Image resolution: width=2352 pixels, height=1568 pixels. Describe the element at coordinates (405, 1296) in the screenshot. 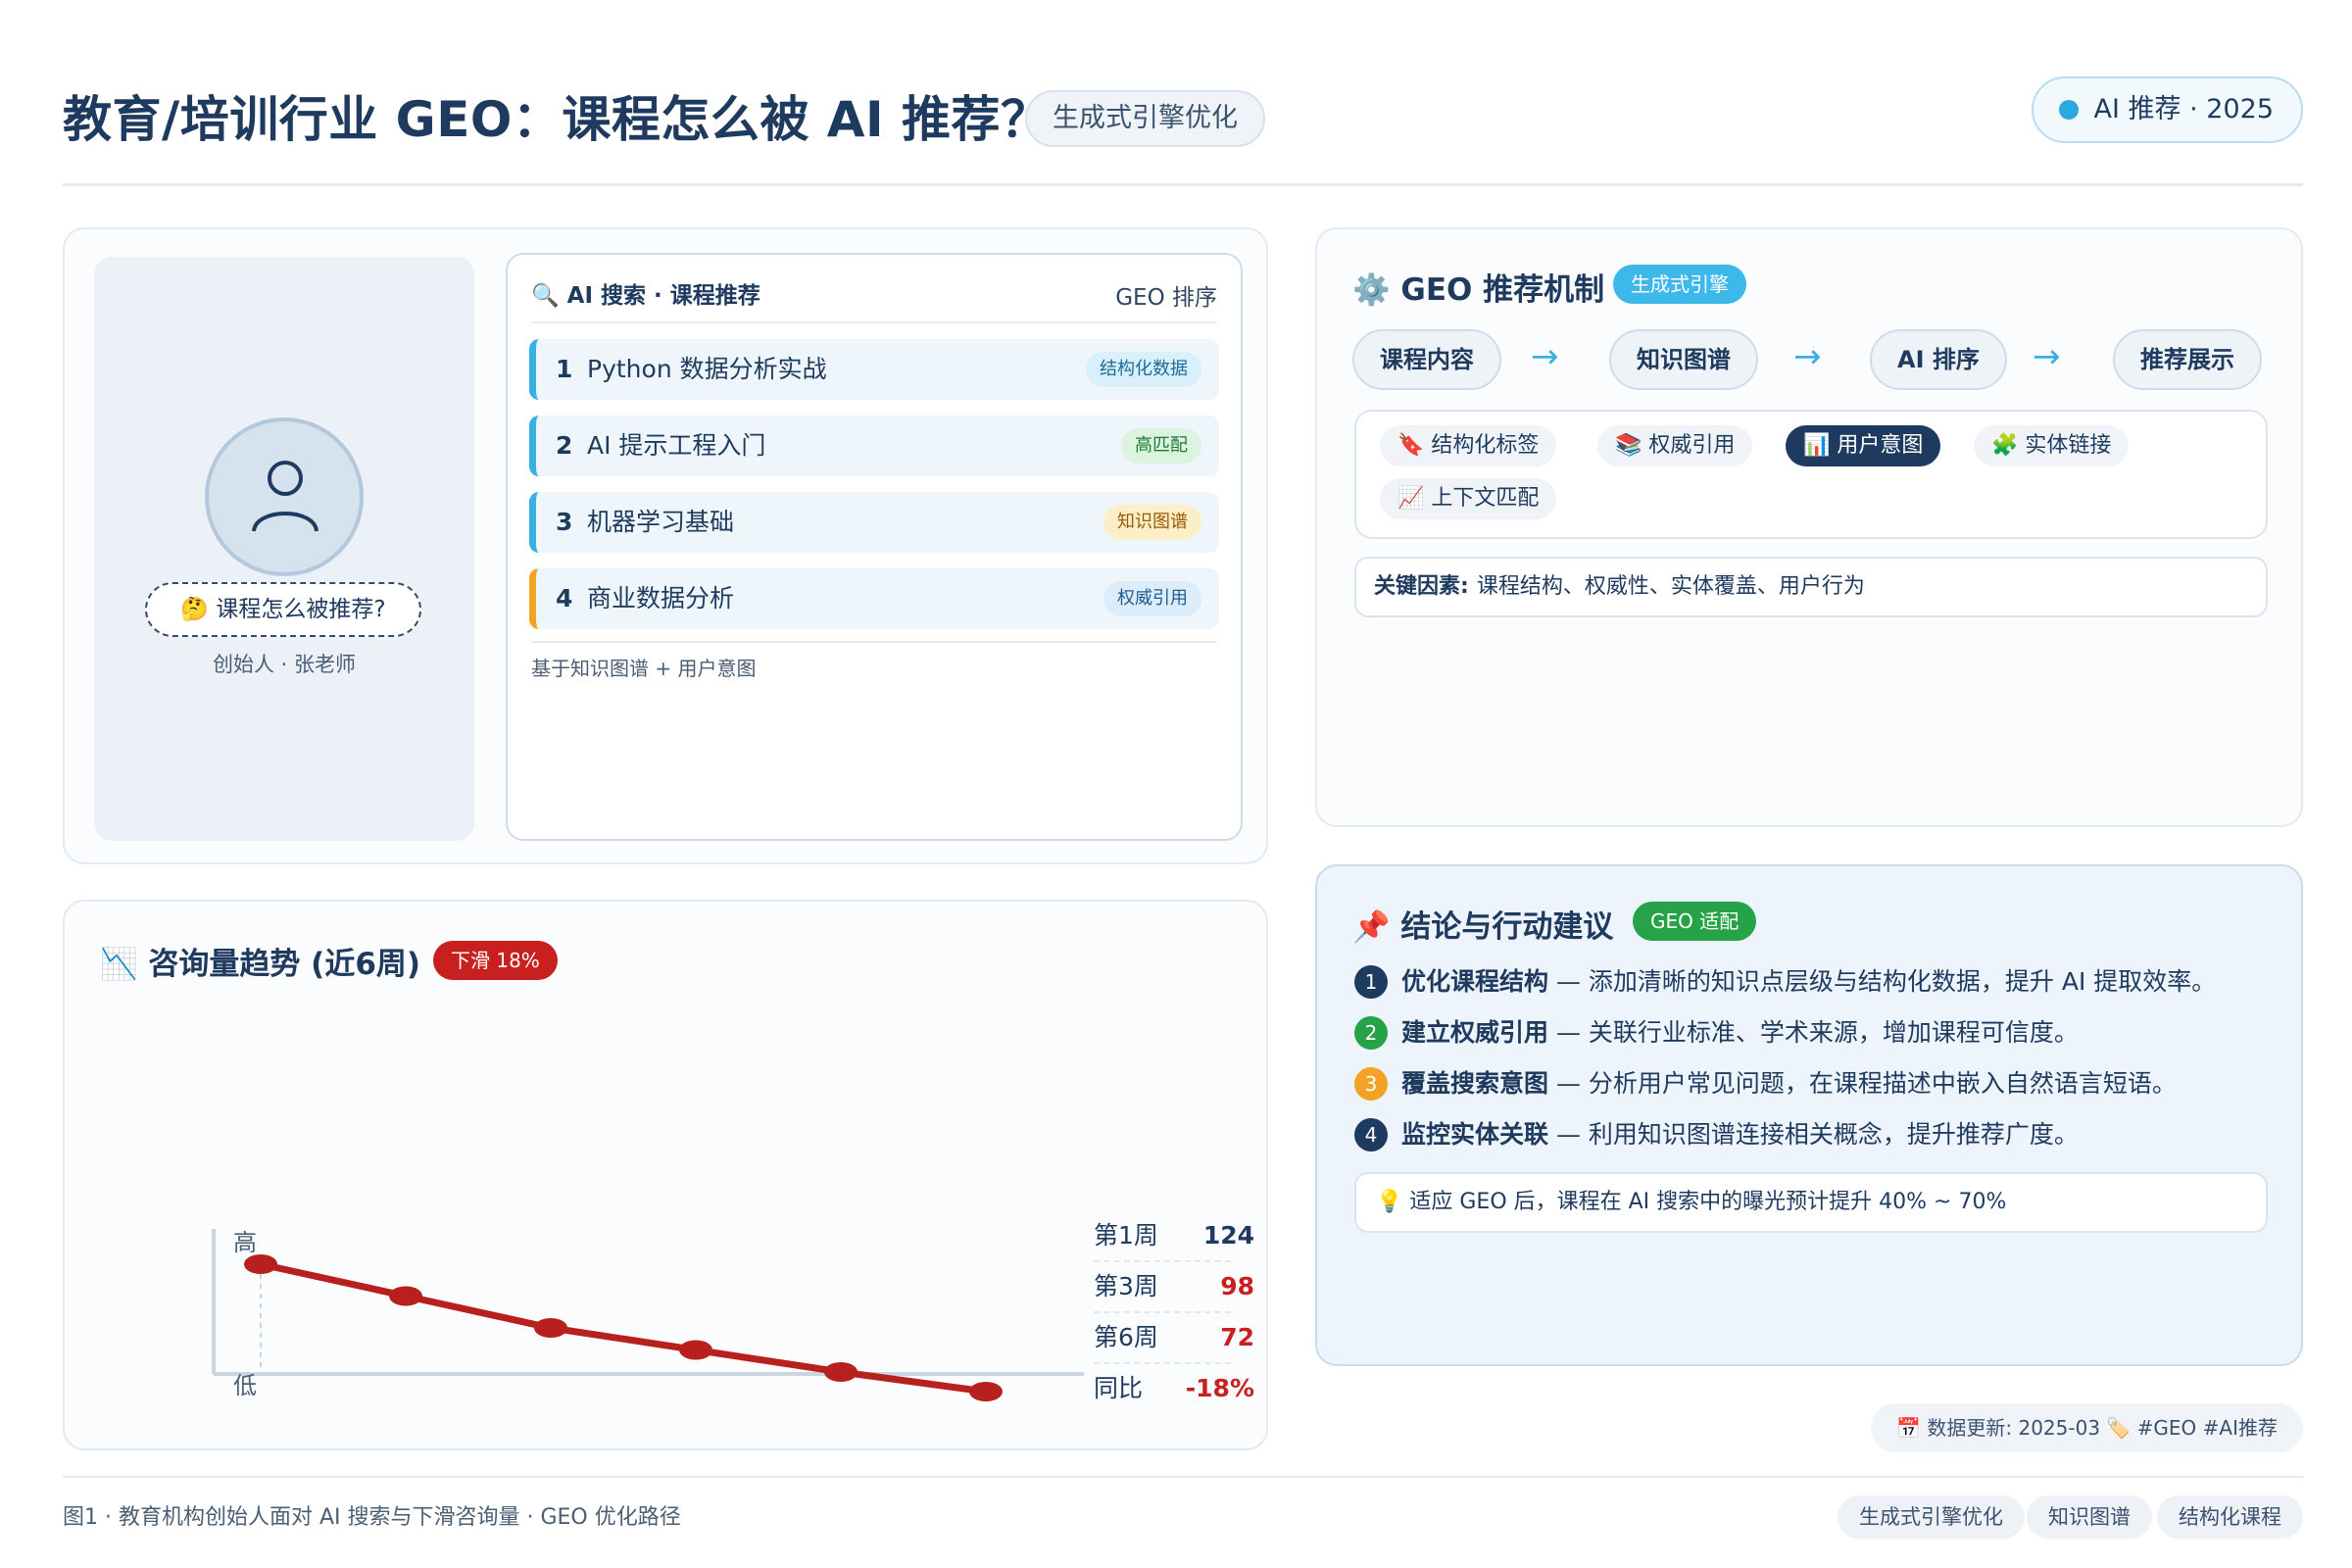

I see `trend-point-第2周` at that location.